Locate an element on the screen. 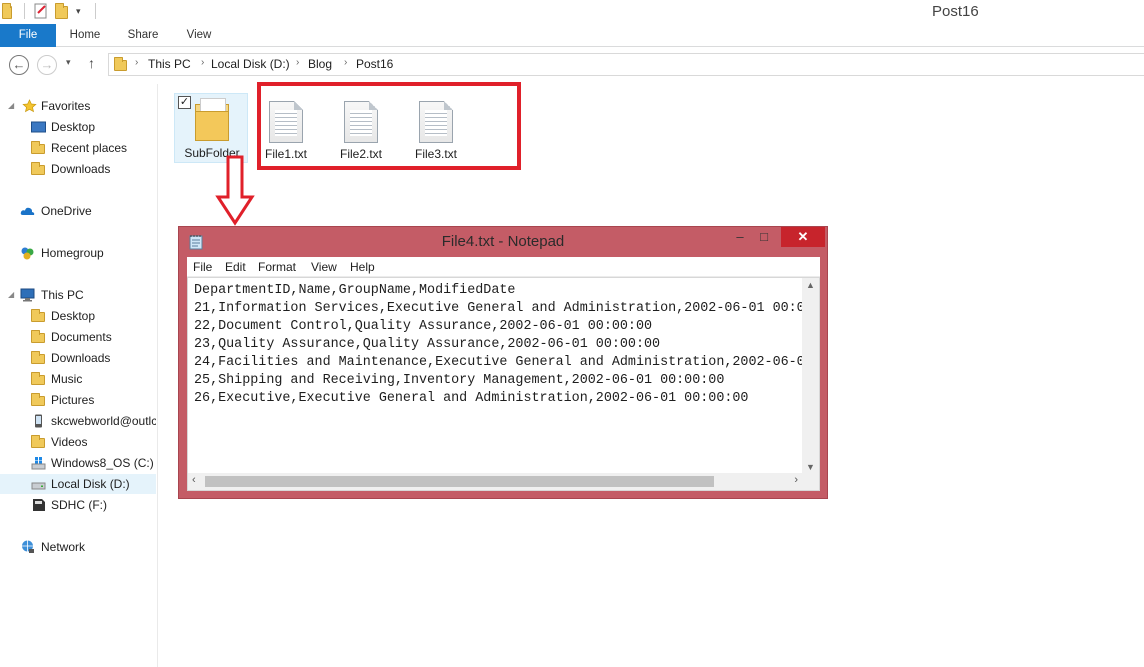 The height and width of the screenshot is (667, 1144). sidebar-item-documents: Documents is located at coordinates (78, 337).